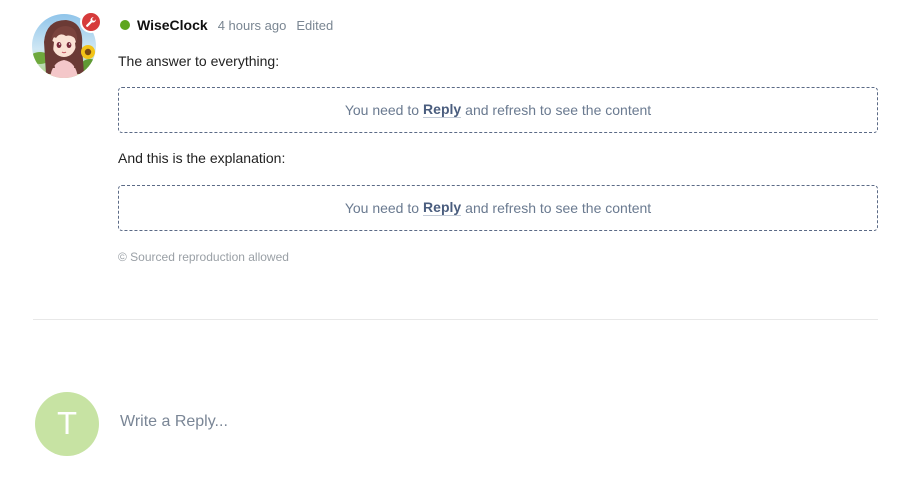  I want to click on current-user-avatar: T, so click(67, 424).